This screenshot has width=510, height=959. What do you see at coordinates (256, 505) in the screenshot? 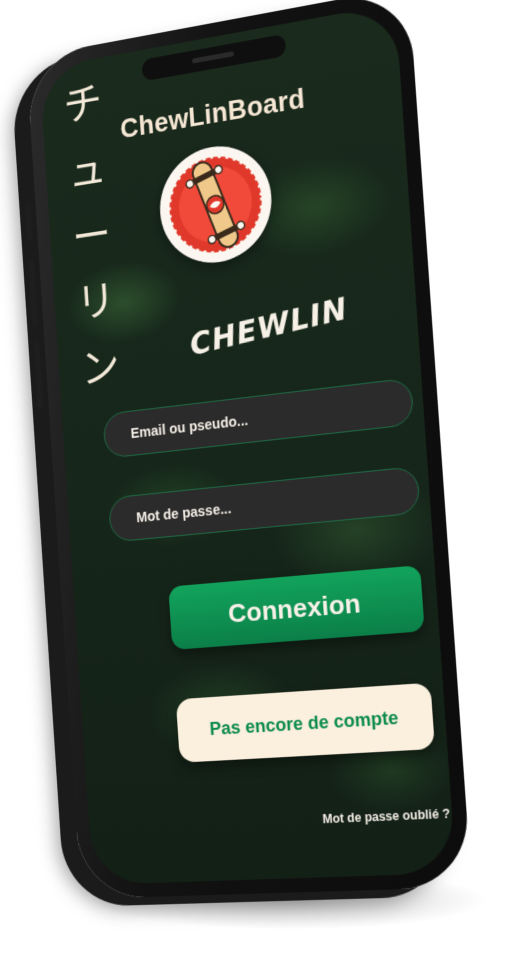
I see `password-input` at bounding box center [256, 505].